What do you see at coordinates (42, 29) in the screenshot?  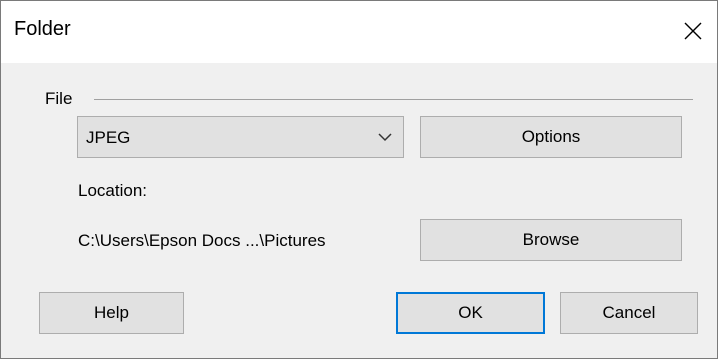 I see `dialog-title: Folder` at bounding box center [42, 29].